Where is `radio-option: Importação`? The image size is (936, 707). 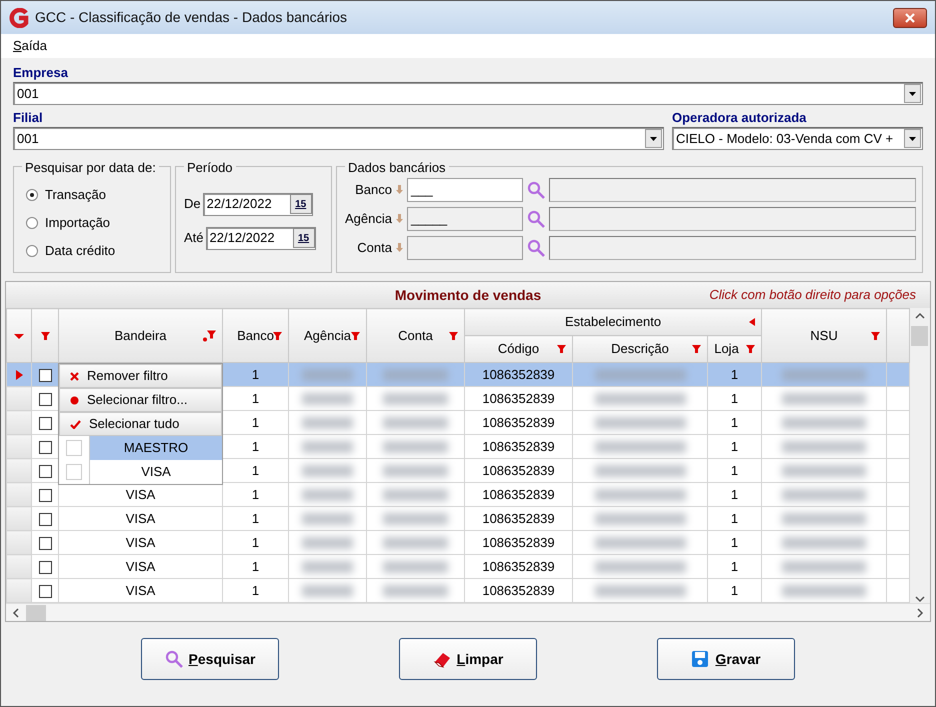 radio-option: Importação is located at coordinates (92, 223).